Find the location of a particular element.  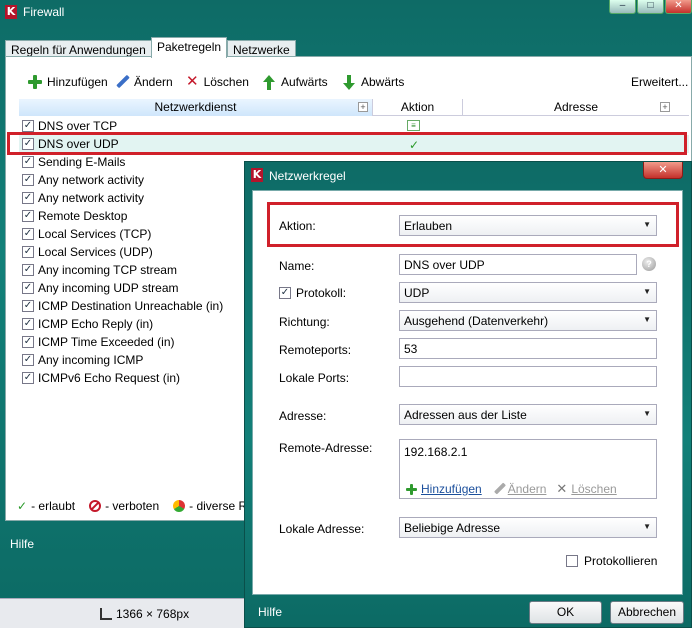

minimize-button: – is located at coordinates (622, 7).